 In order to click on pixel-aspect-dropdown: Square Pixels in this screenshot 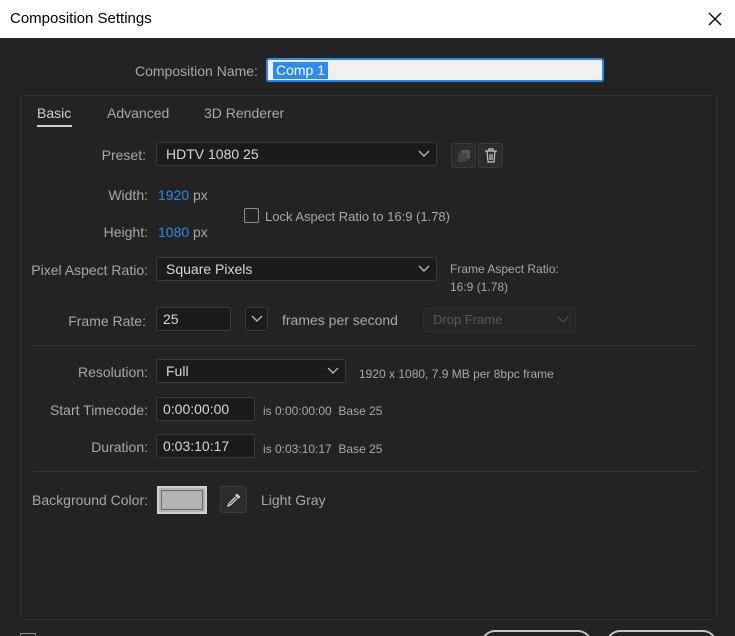, I will do `click(296, 269)`.